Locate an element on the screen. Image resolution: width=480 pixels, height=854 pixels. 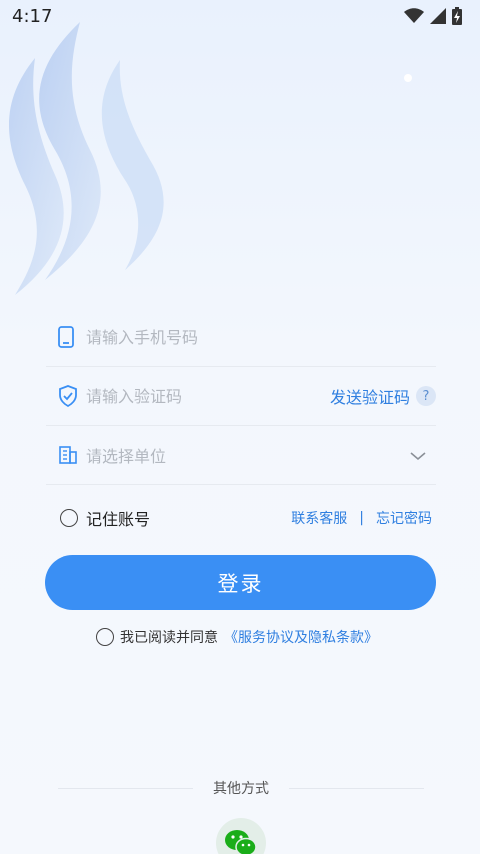
remember-radio-icon is located at coordinates (69, 518).